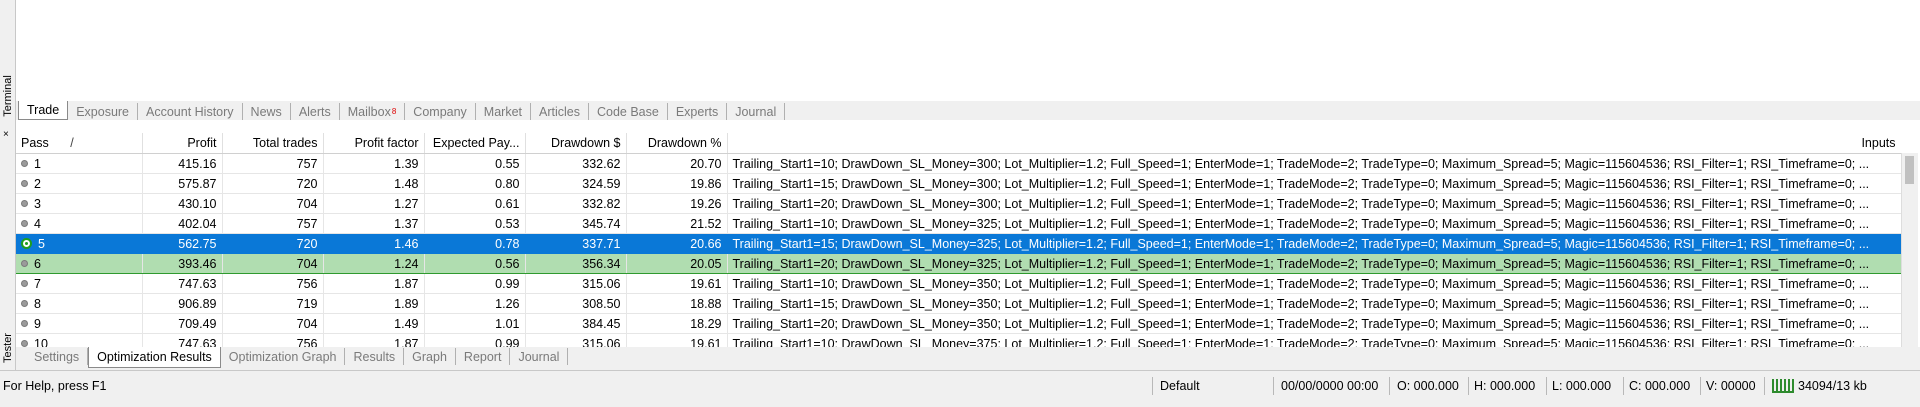 This screenshot has height=407, width=1920. What do you see at coordinates (7, 347) in the screenshot?
I see `tester-side-label: Tester` at bounding box center [7, 347].